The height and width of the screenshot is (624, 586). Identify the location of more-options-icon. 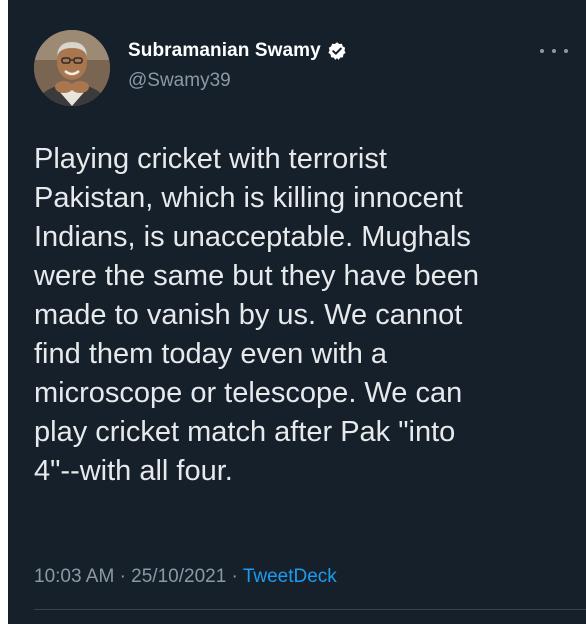
(554, 51).